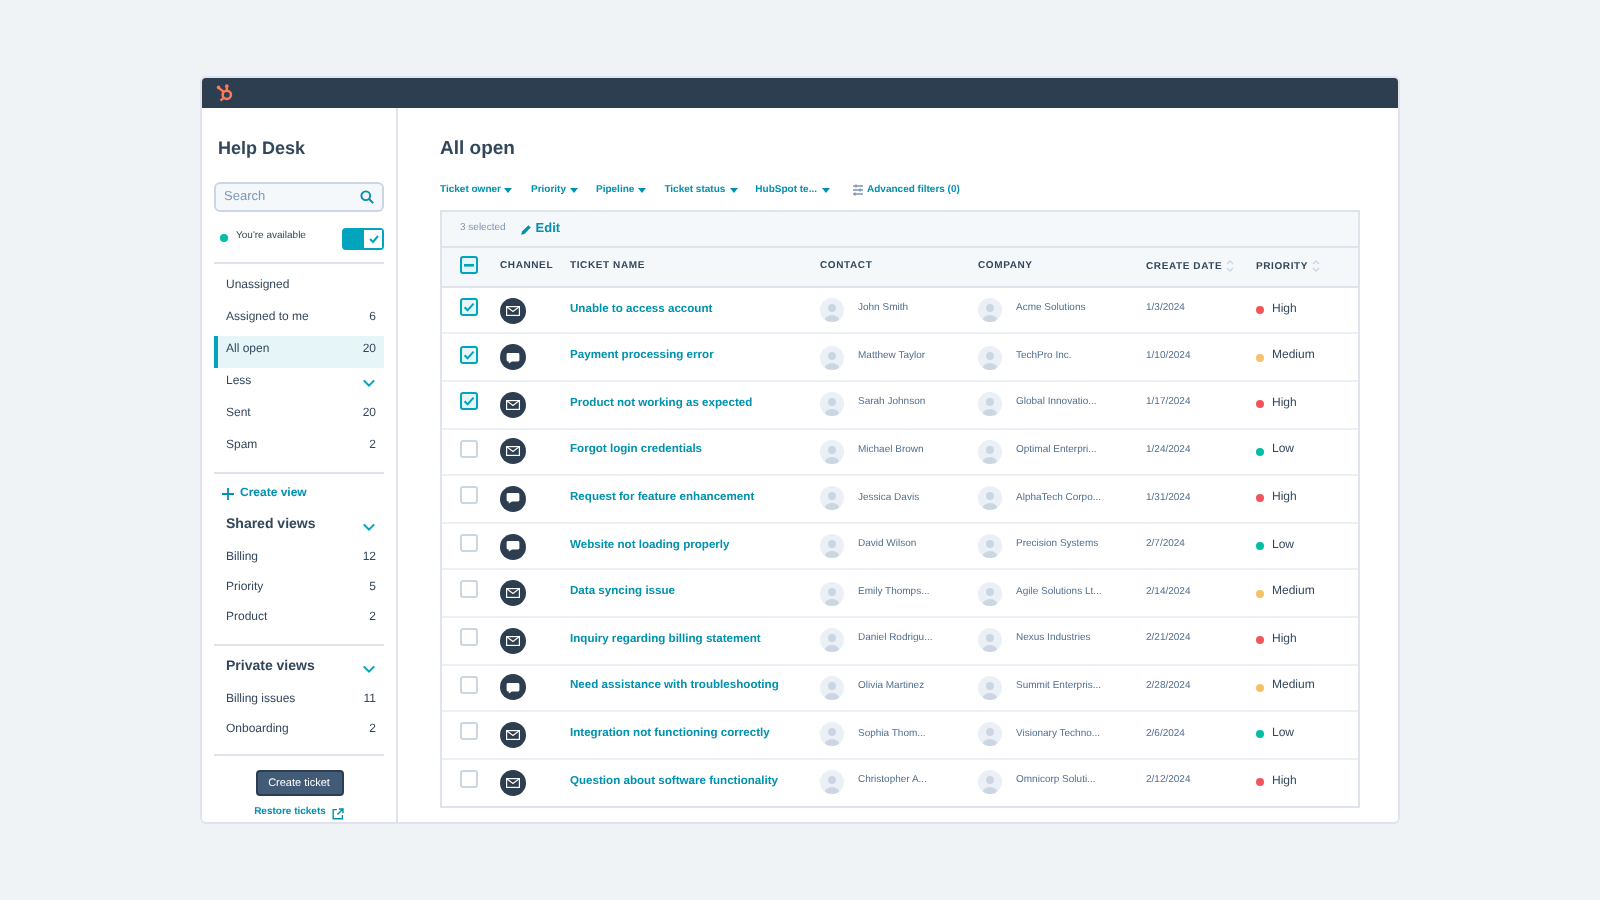 Image resolution: width=1600 pixels, height=900 pixels. I want to click on plus-icon, so click(228, 494).